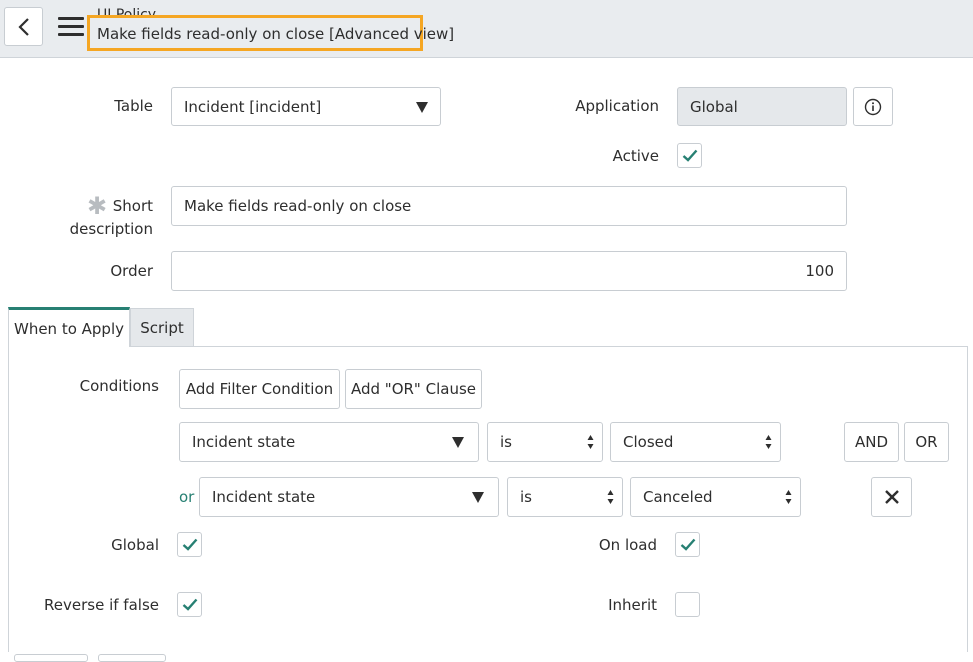 This screenshot has width=973, height=662. I want to click on and-button: AND, so click(871, 442).